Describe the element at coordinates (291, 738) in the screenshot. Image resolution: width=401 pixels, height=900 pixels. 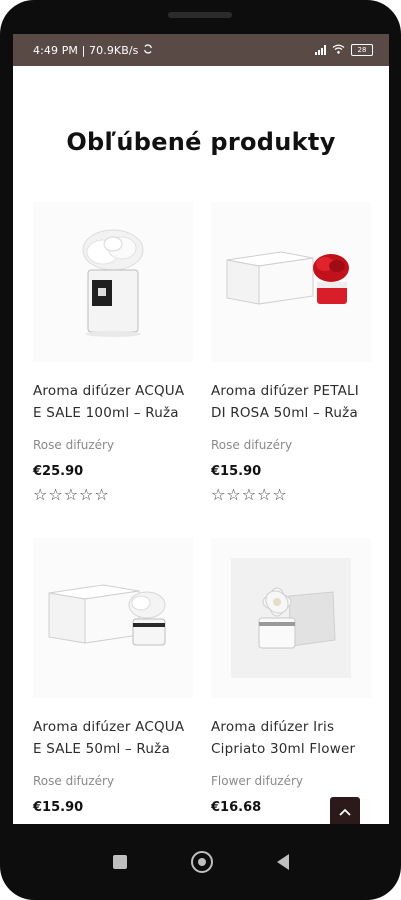
I see `product-name: Aroma difúzer Iris Cipriato 30ml Flower` at that location.